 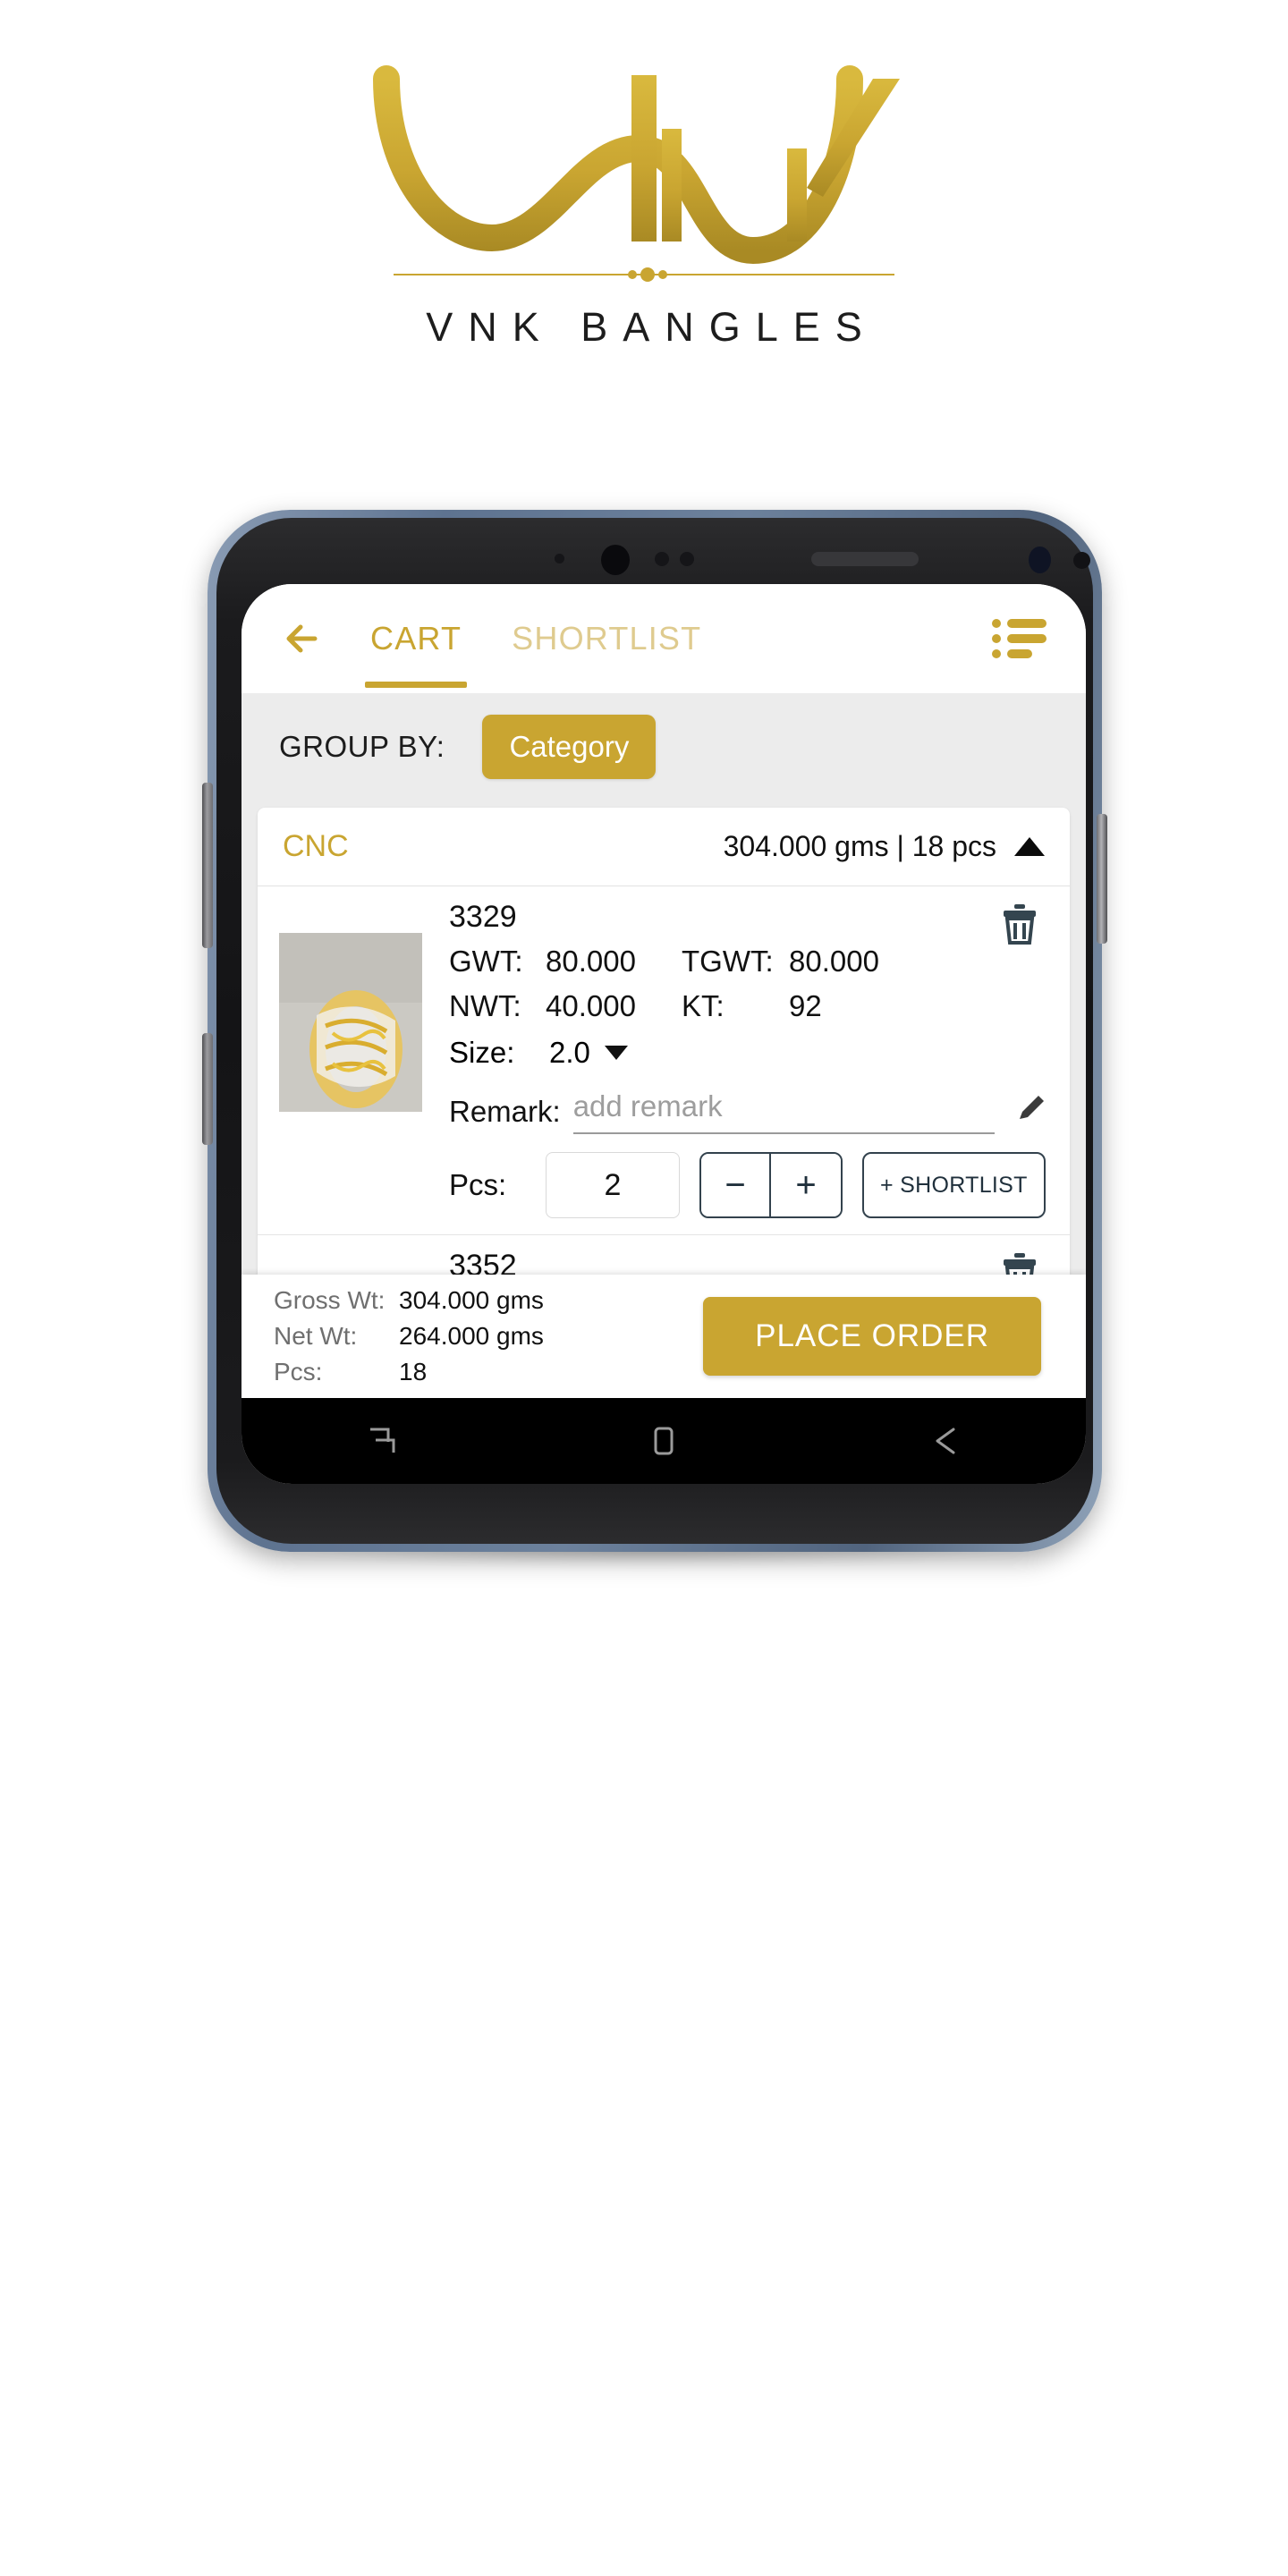 I want to click on pcs-label: Pcs:, so click(x=478, y=1185).